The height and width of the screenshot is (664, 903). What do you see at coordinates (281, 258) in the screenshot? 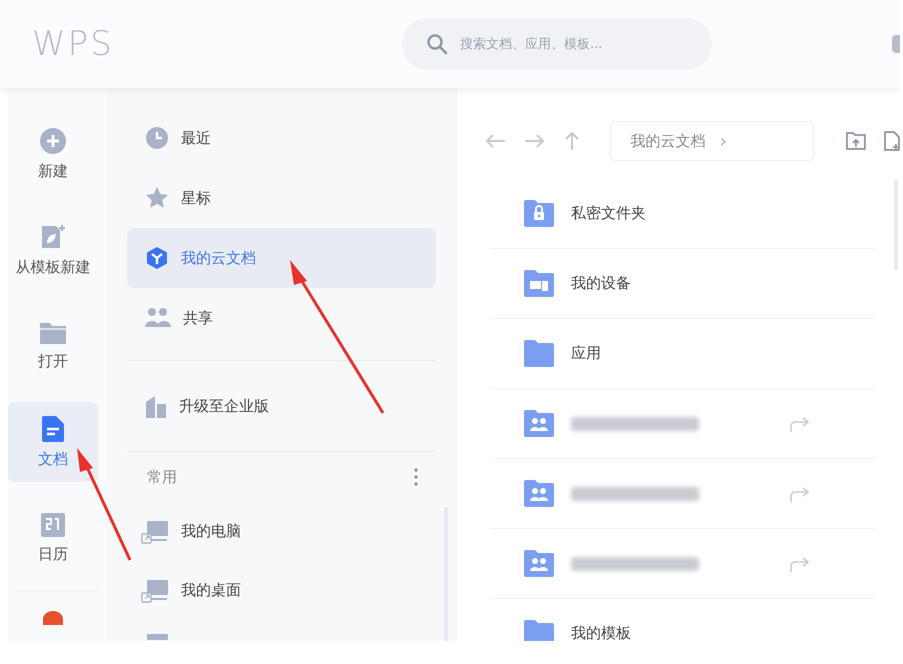
I see `nav-item: 我的云文档` at bounding box center [281, 258].